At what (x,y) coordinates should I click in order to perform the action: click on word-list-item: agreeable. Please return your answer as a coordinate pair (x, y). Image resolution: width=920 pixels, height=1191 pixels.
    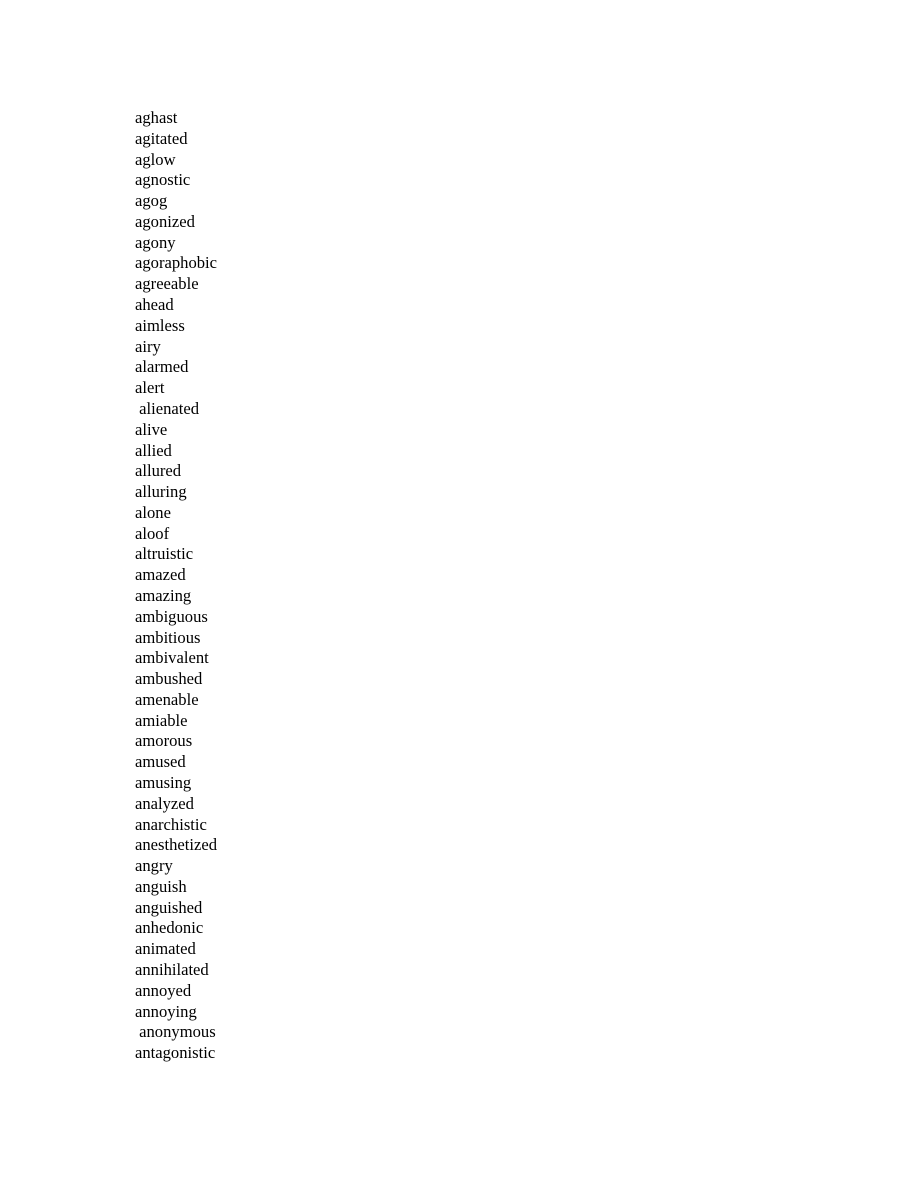
    Looking at the image, I should click on (167, 284).